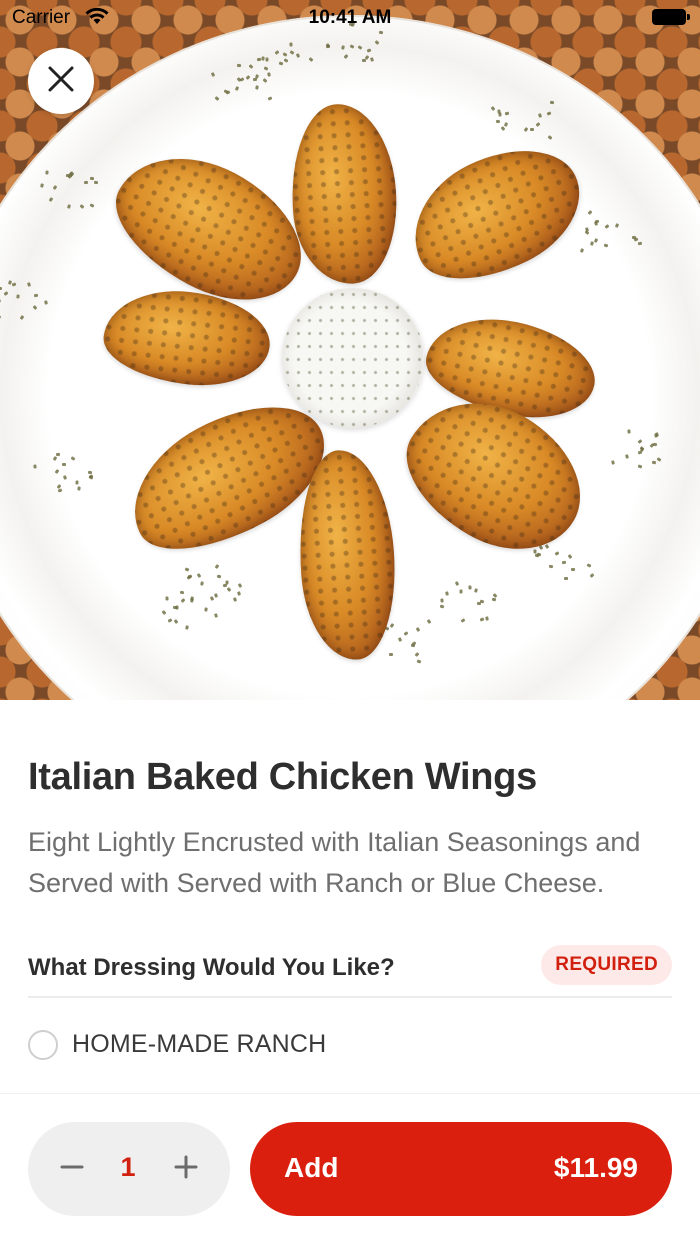  I want to click on section-title: What Dressing Would You Like?, so click(211, 967).